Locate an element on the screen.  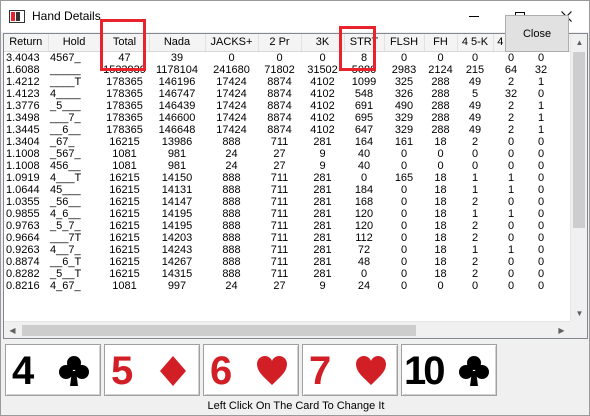
table-cell: 1.1008 is located at coordinates (23, 153).